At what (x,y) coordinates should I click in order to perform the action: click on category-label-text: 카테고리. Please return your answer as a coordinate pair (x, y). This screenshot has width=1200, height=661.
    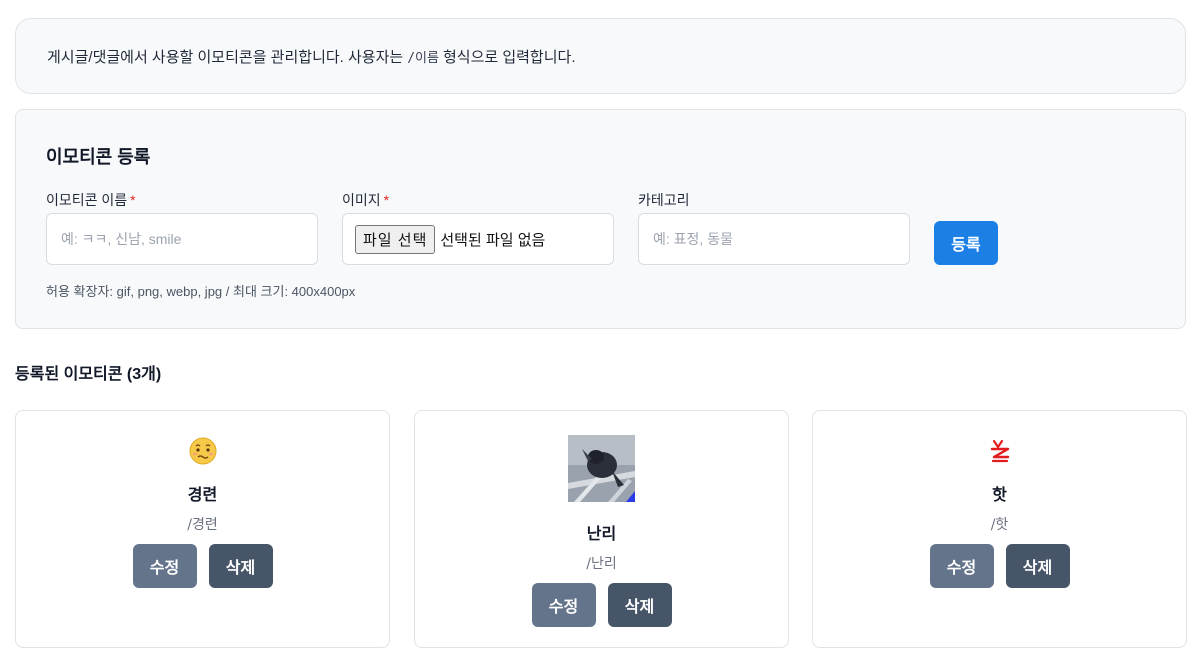
    Looking at the image, I should click on (664, 200).